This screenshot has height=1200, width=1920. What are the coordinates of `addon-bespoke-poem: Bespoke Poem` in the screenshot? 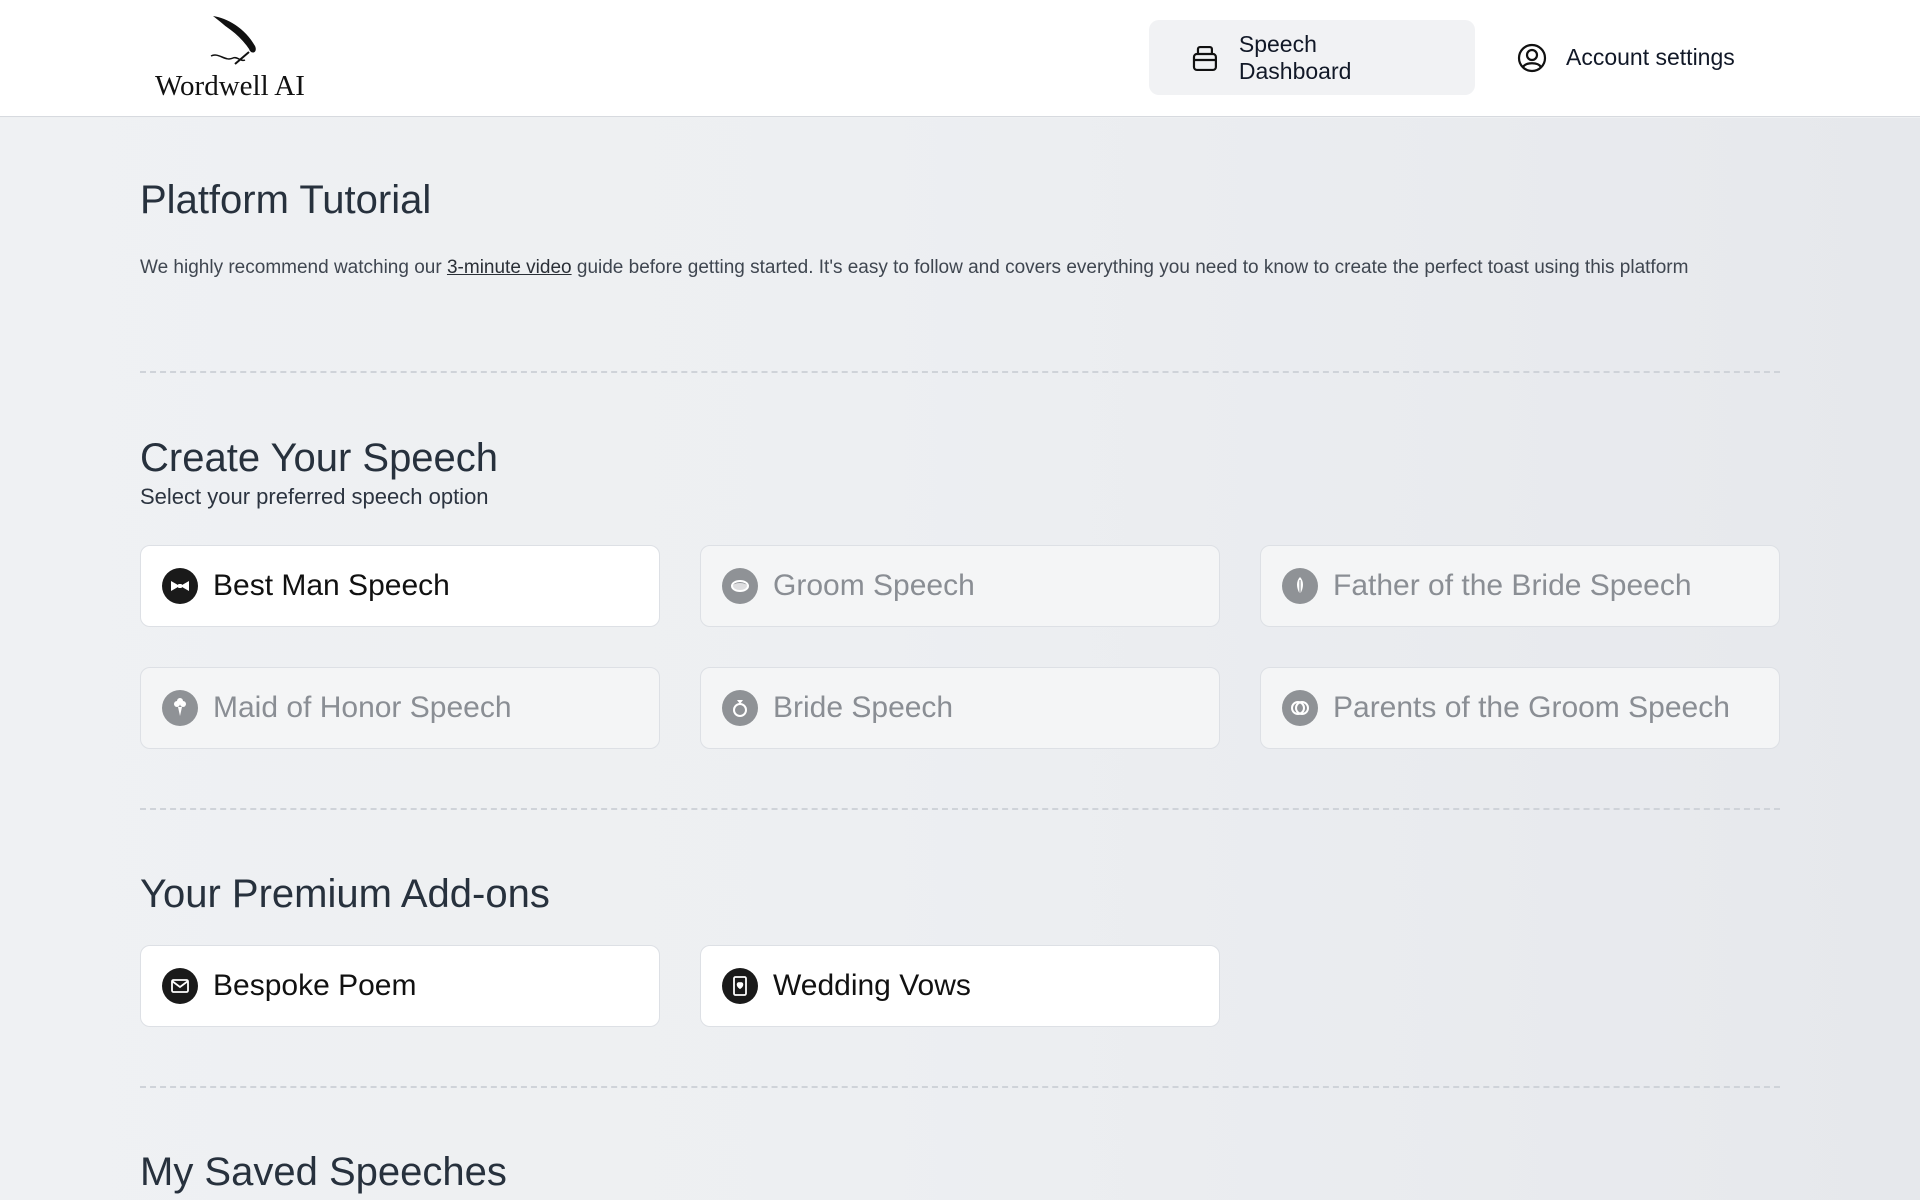 It's located at (400, 986).